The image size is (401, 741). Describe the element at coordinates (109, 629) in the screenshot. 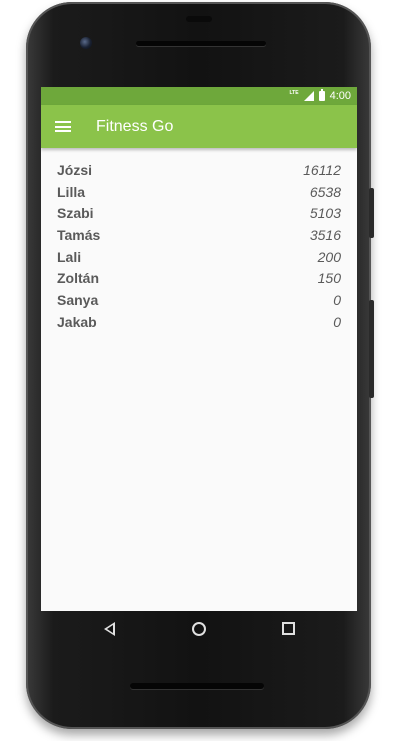

I see `back-triangle-icon` at that location.